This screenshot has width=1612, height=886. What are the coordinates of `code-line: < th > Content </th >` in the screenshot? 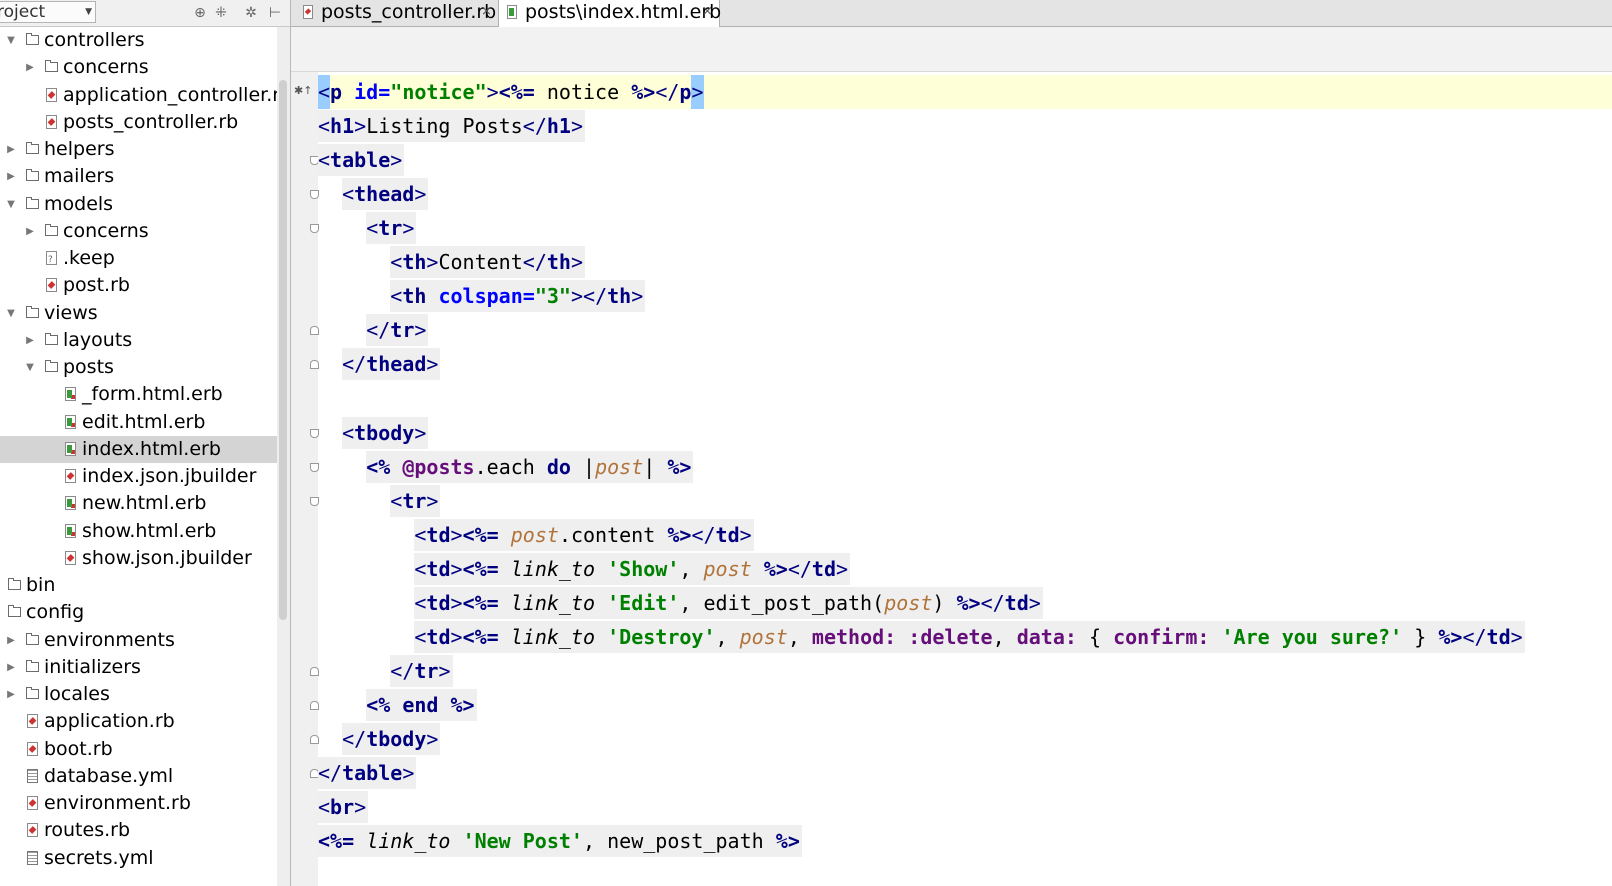 It's located at (965, 262).